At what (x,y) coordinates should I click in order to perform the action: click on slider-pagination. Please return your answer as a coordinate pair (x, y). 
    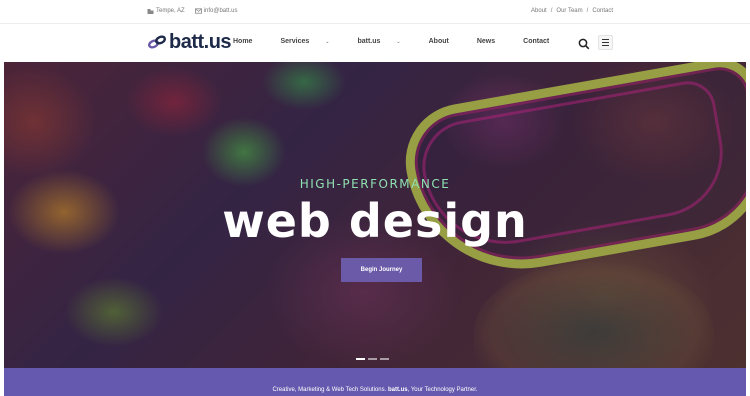
    Looking at the image, I should click on (372, 359).